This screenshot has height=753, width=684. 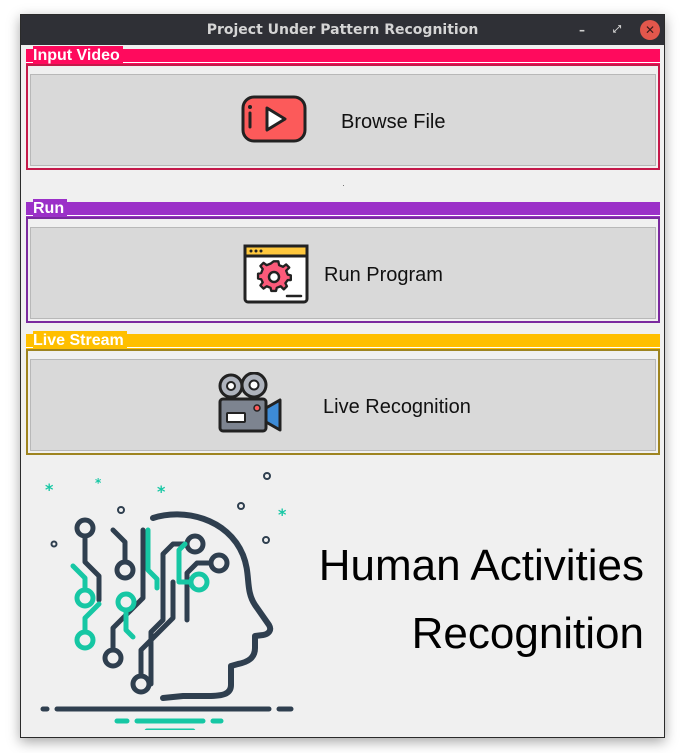 I want to click on live-stream-panel: Live Recognition, so click(x=343, y=402).